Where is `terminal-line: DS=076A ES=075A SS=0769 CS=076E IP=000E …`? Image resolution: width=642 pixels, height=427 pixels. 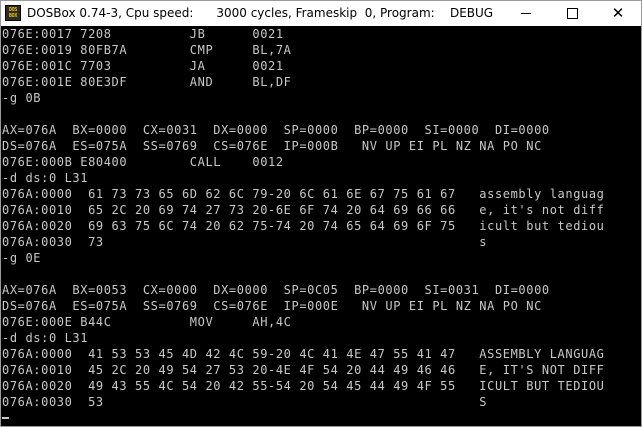 terminal-line: DS=076A ES=075A SS=0769 CS=076E IP=000E … is located at coordinates (272, 306).